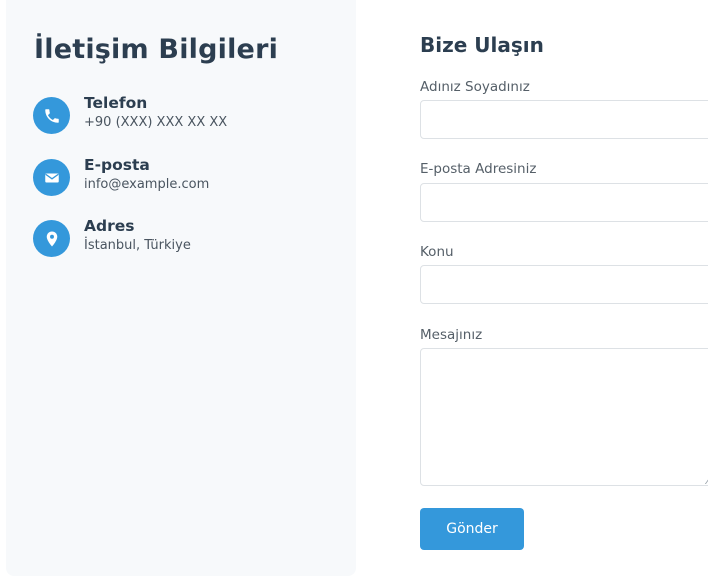 The height and width of the screenshot is (576, 708). What do you see at coordinates (564, 417) in the screenshot?
I see `message-field` at bounding box center [564, 417].